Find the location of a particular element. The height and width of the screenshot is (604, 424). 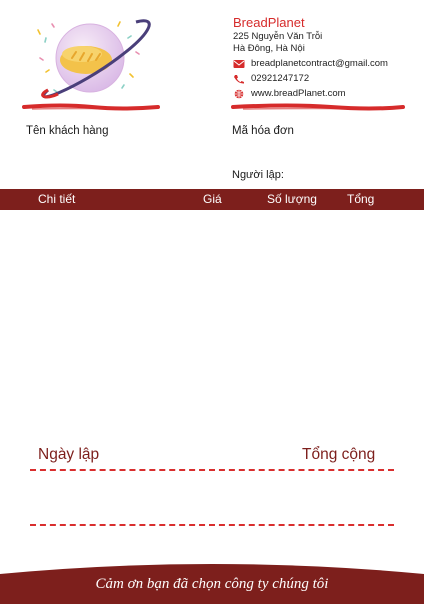

contact-email: breadplanetcontract@gmail.com is located at coordinates (310, 63).